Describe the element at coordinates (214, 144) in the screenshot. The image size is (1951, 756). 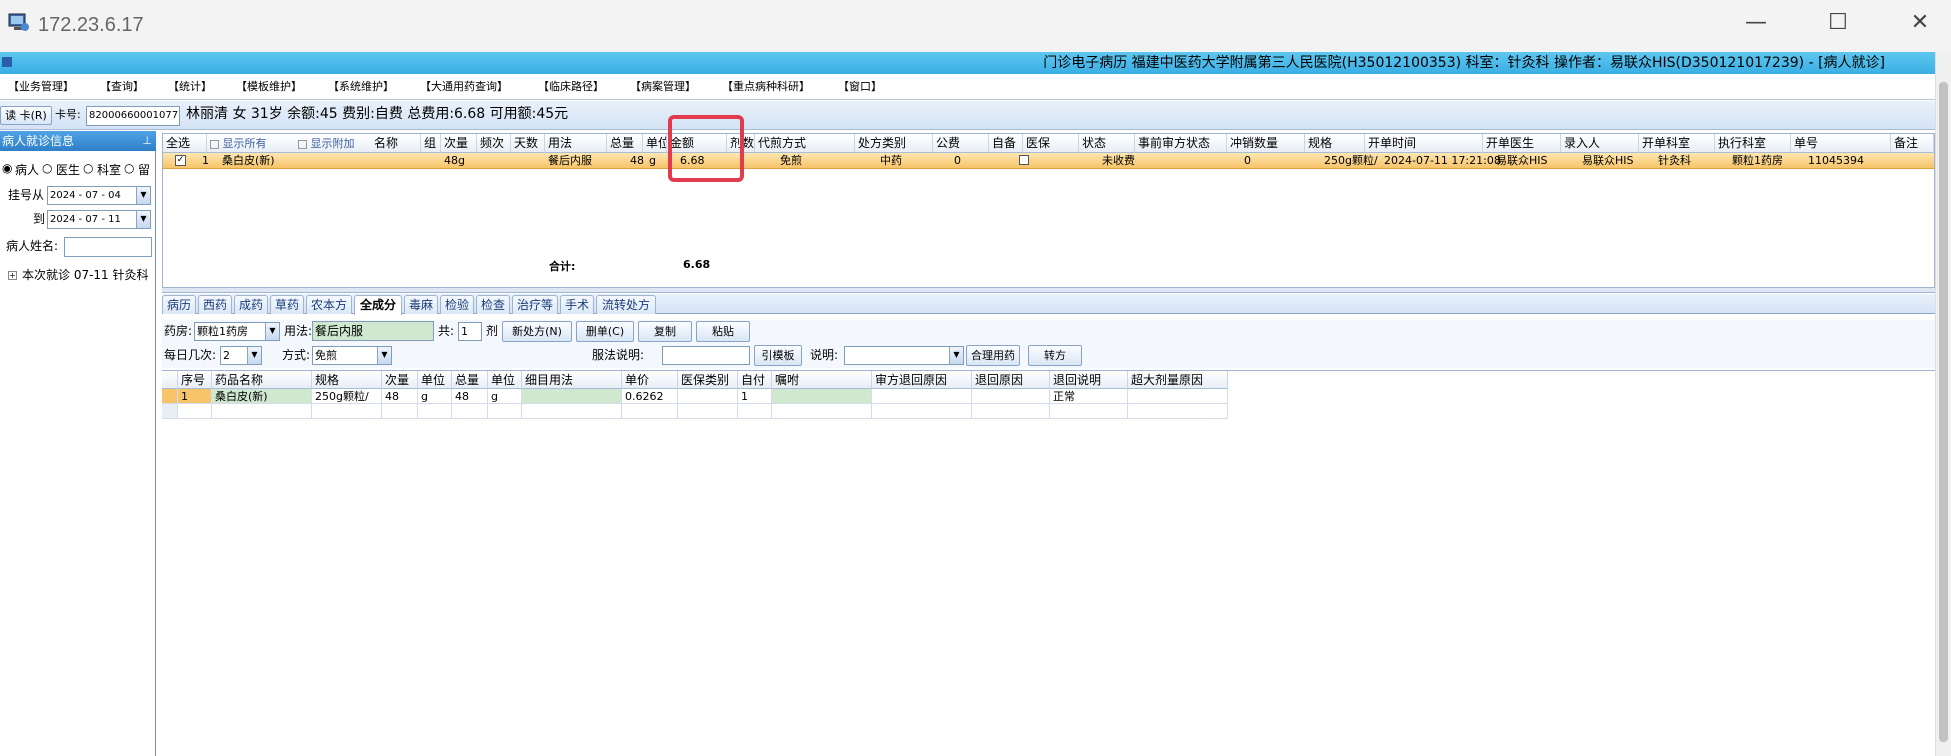
I see `show-all-checkbox` at that location.